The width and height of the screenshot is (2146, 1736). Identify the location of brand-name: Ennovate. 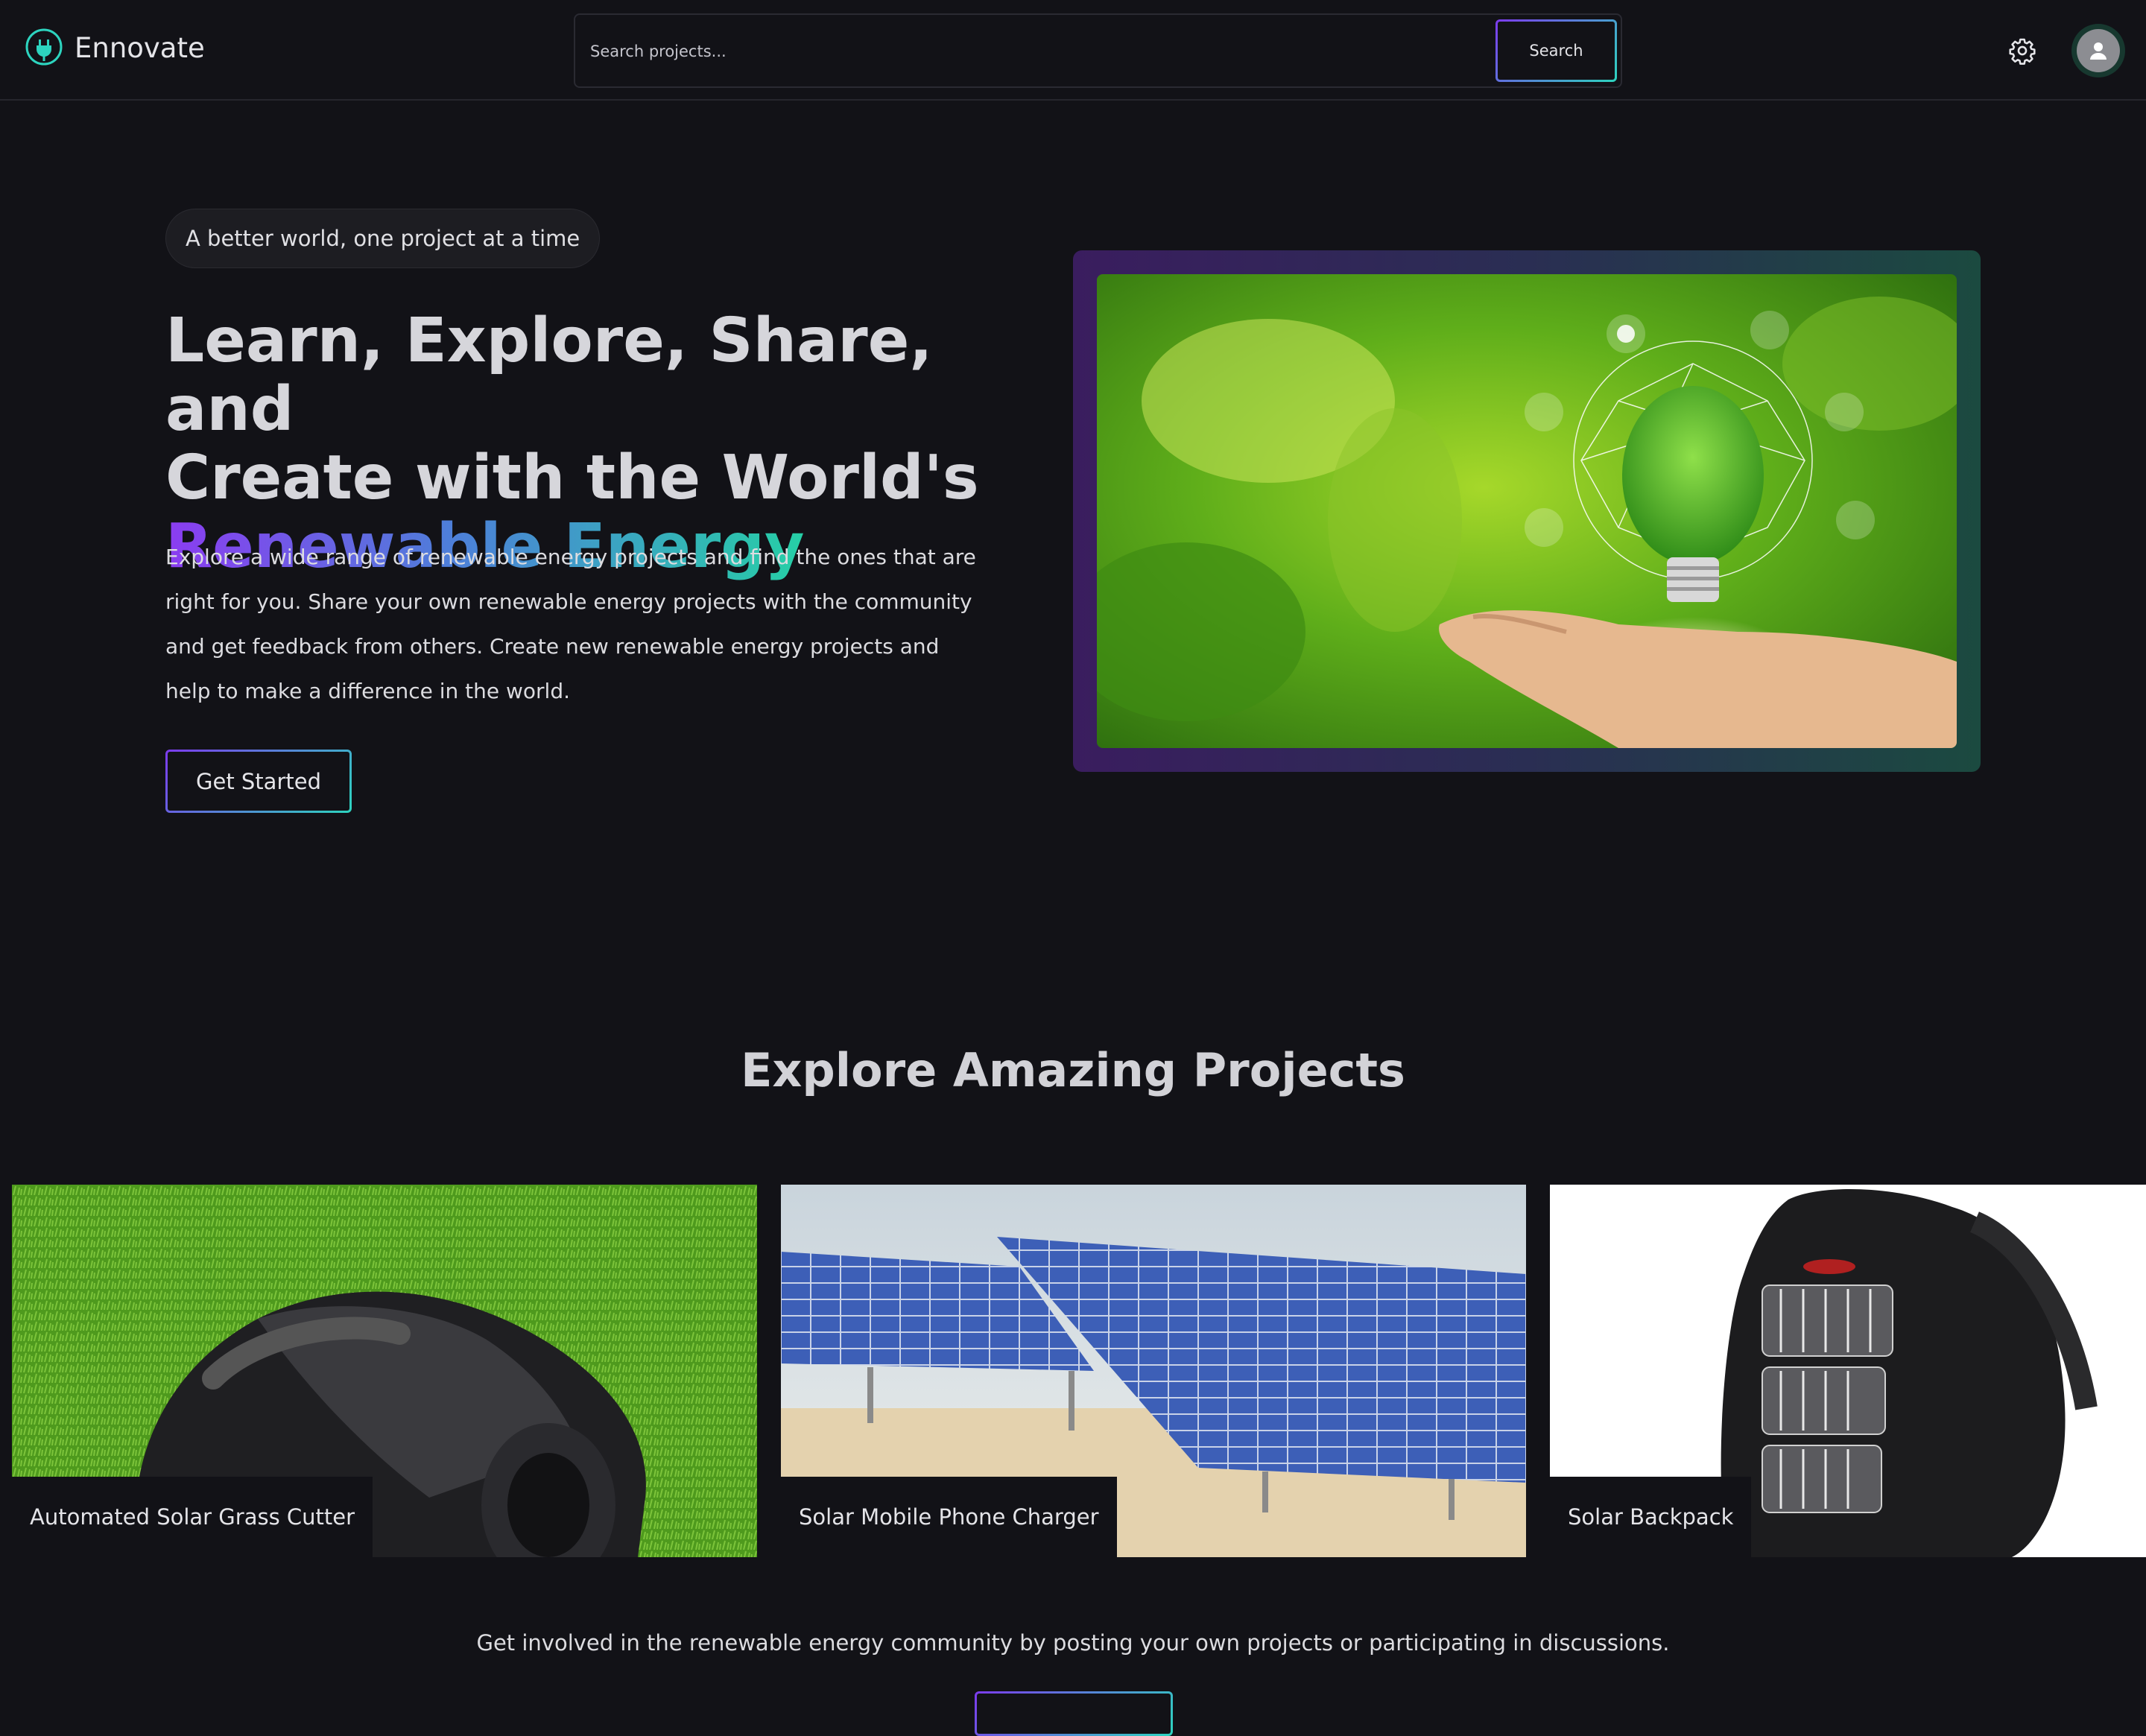
(140, 48).